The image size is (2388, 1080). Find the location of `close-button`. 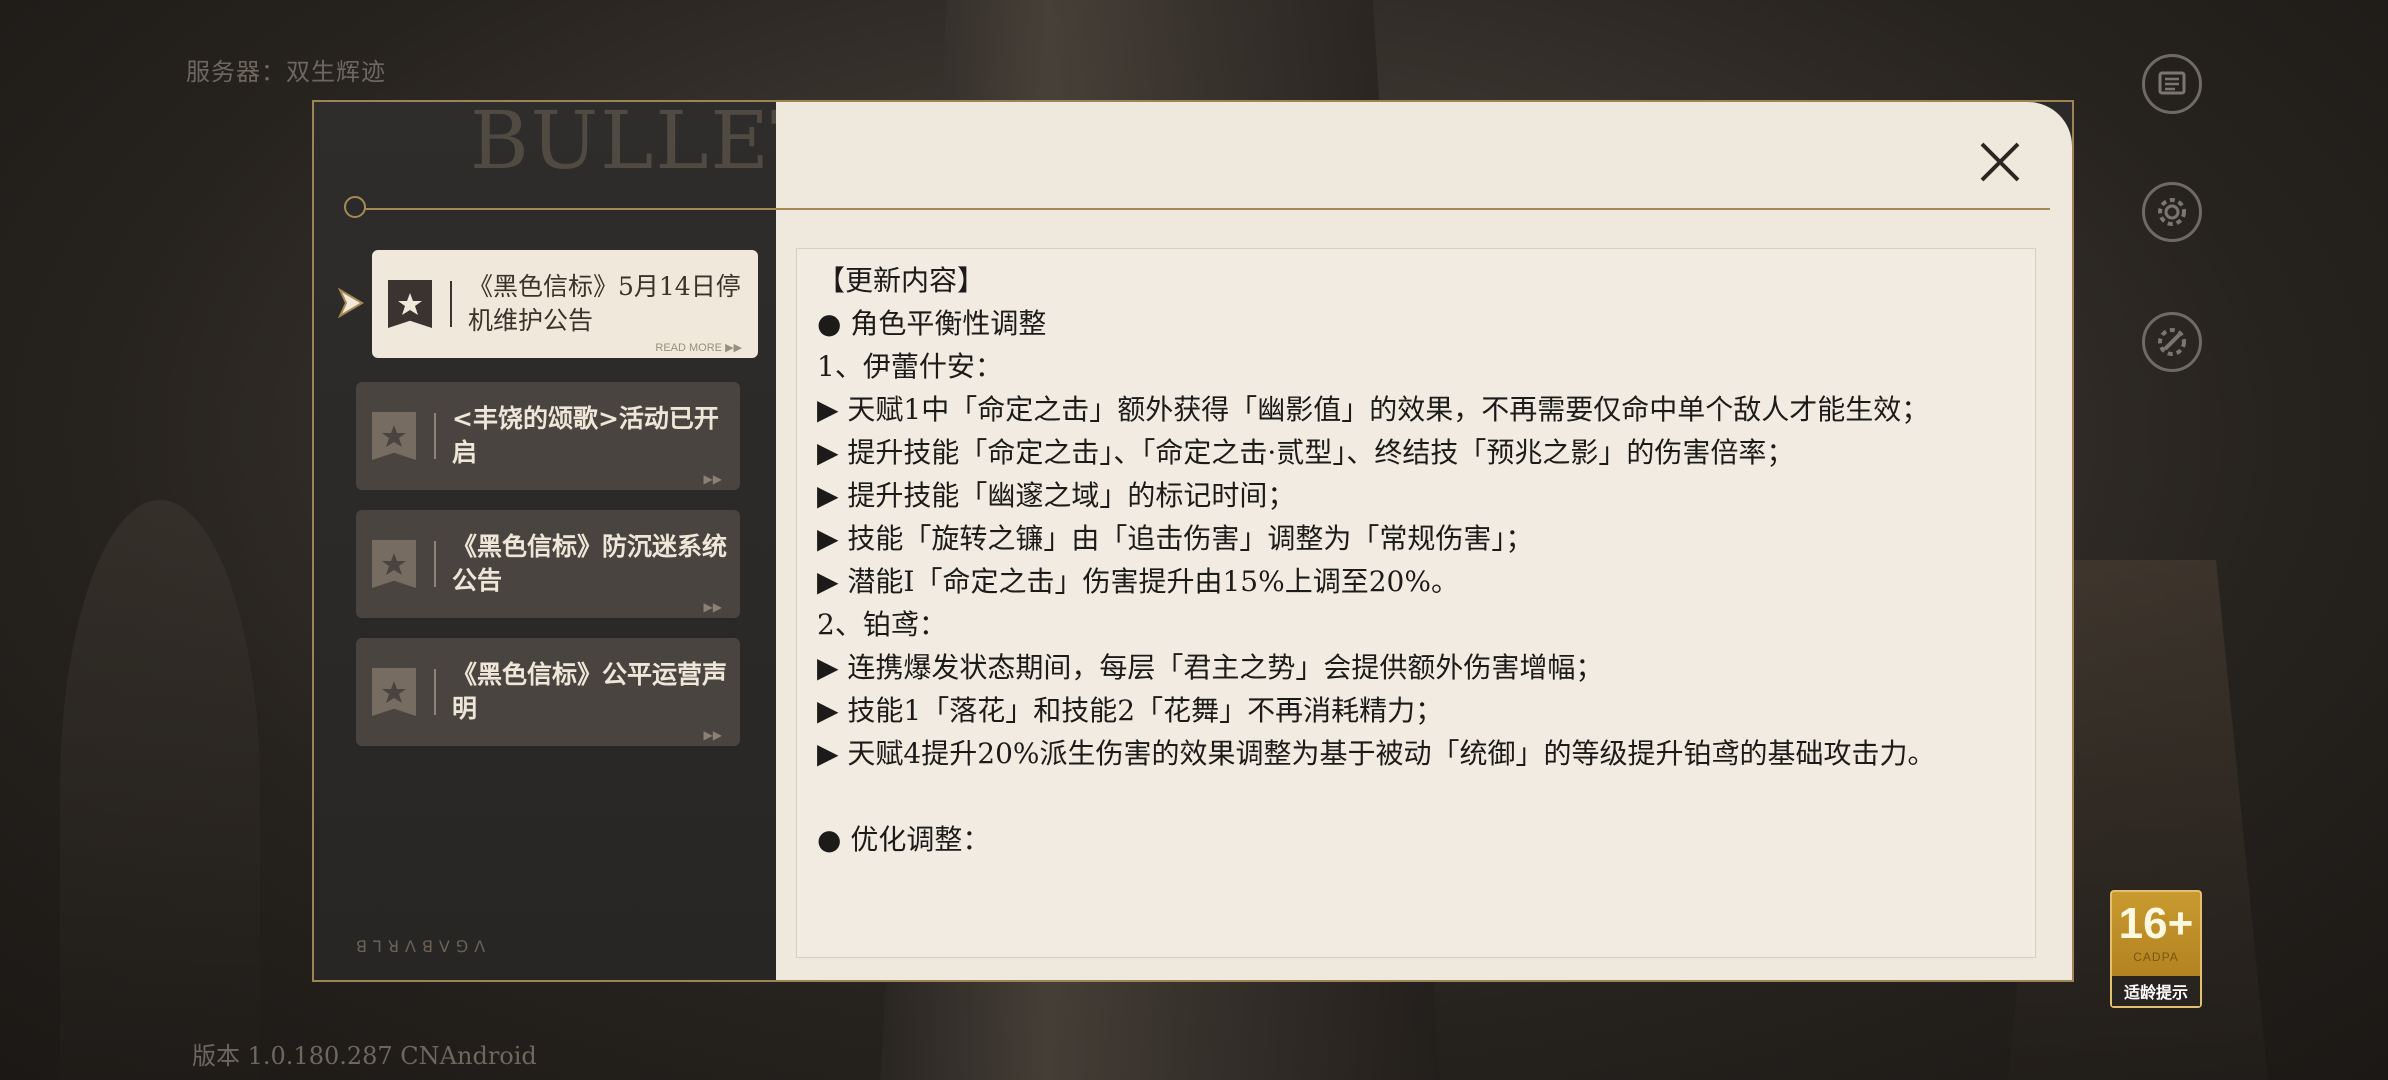

close-button is located at coordinates (2000, 162).